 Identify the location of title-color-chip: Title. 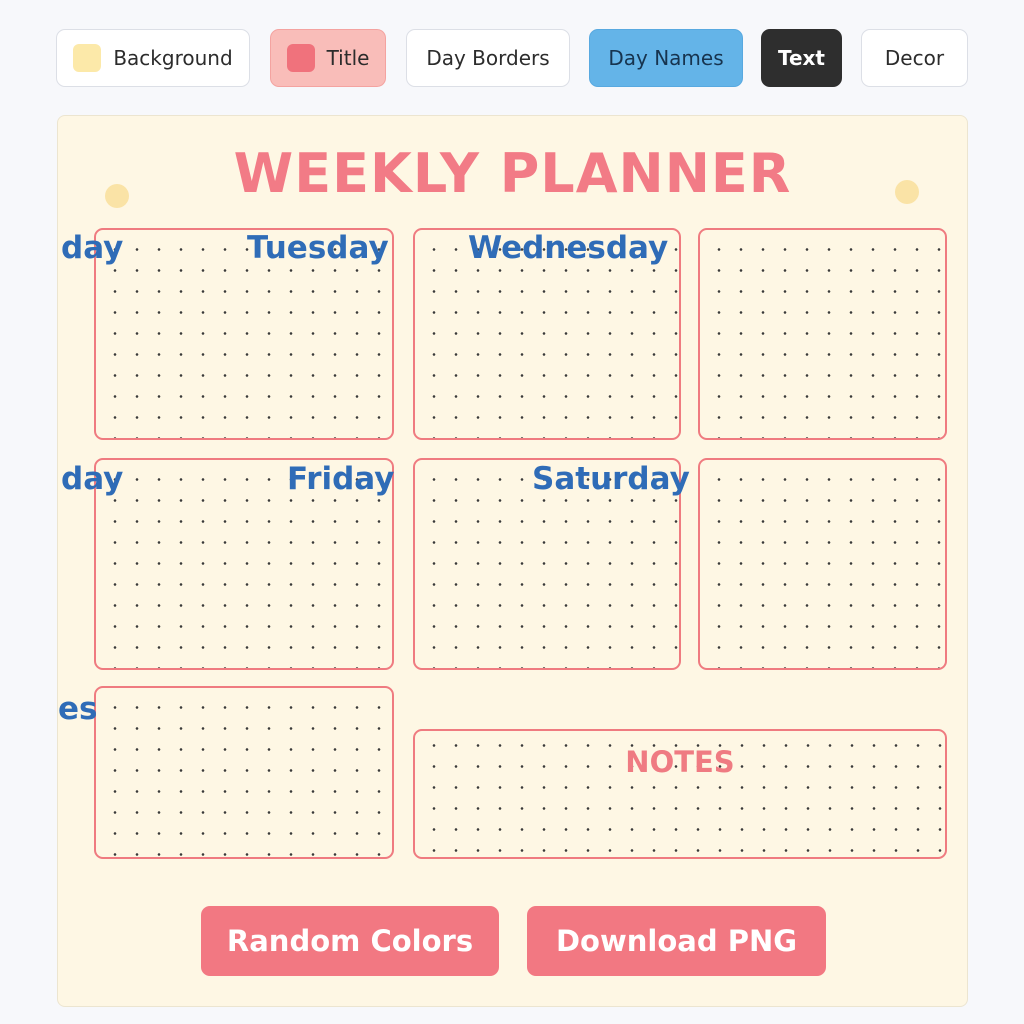
(328, 58).